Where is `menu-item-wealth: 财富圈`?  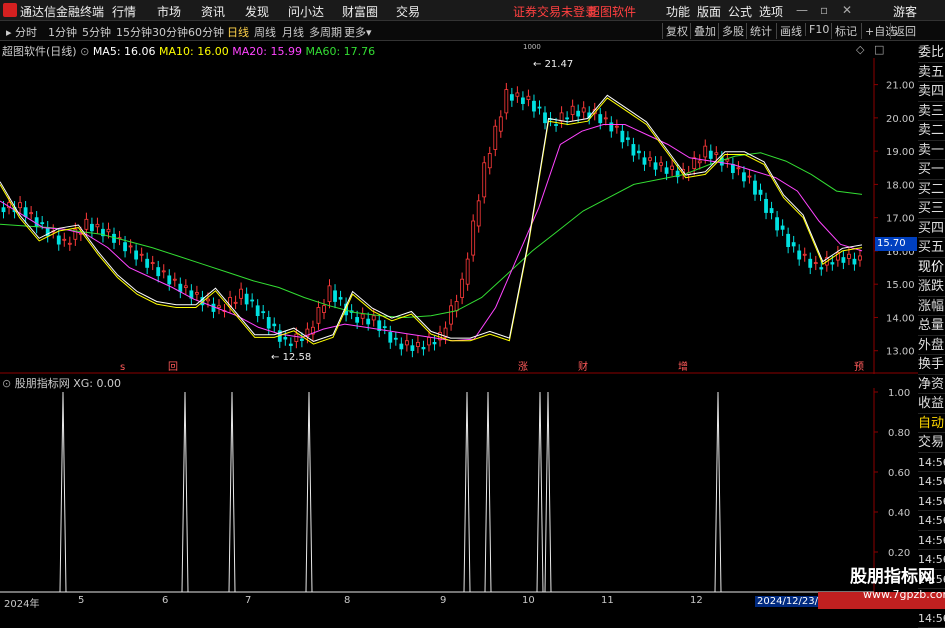
menu-item-wealth: 财富圈 is located at coordinates (360, 11).